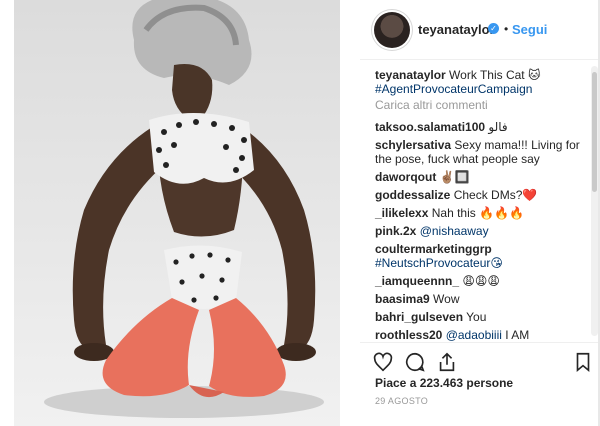 Image resolution: width=600 pixels, height=426 pixels. What do you see at coordinates (454, 177) in the screenshot?
I see `comment-text: ✌🏽🔲` at bounding box center [454, 177].